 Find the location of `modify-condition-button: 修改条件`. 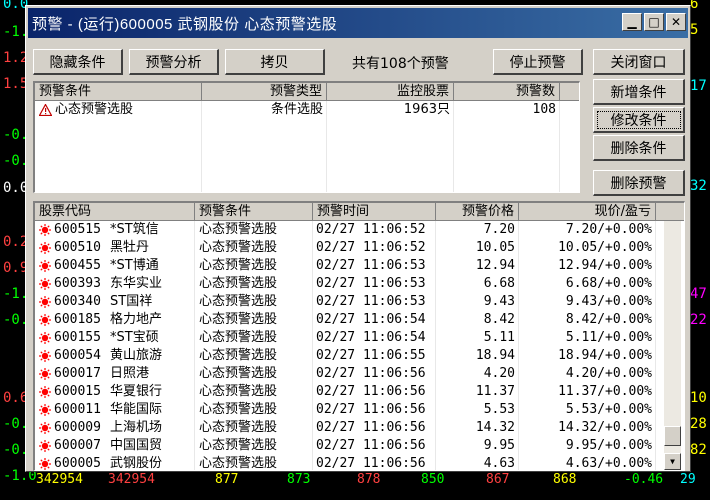

modify-condition-button: 修改条件 is located at coordinates (639, 120).